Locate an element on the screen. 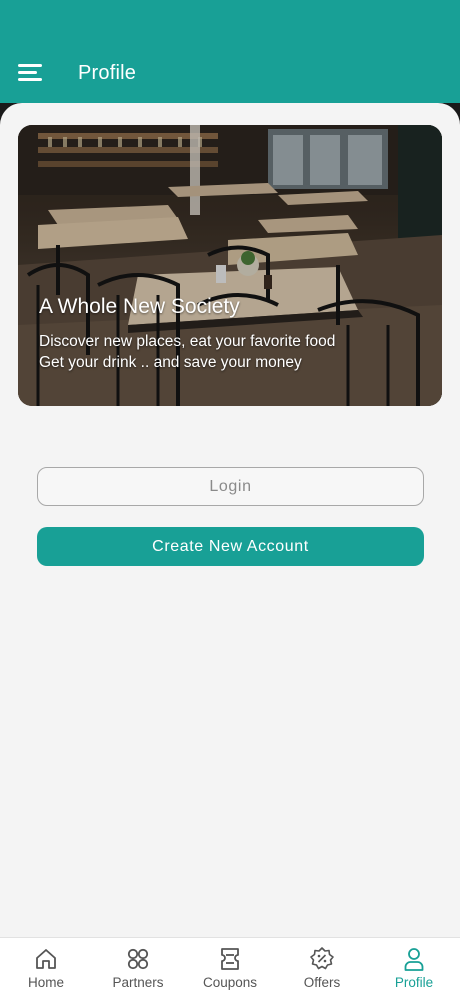  nav-label-coupons: Coupons is located at coordinates (230, 982).